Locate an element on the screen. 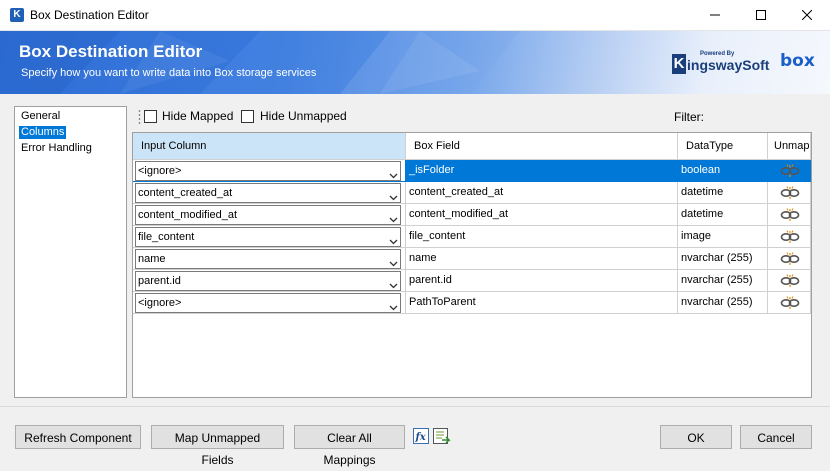 This screenshot has height=471, width=830. app-logo-icon: K is located at coordinates (17, 15).